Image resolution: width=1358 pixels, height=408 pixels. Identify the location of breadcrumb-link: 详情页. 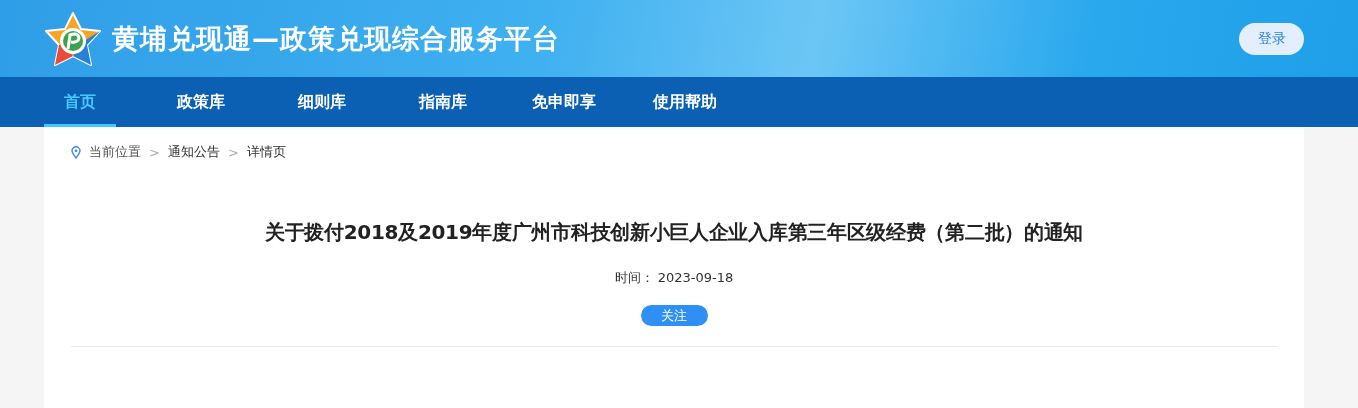
(266, 152).